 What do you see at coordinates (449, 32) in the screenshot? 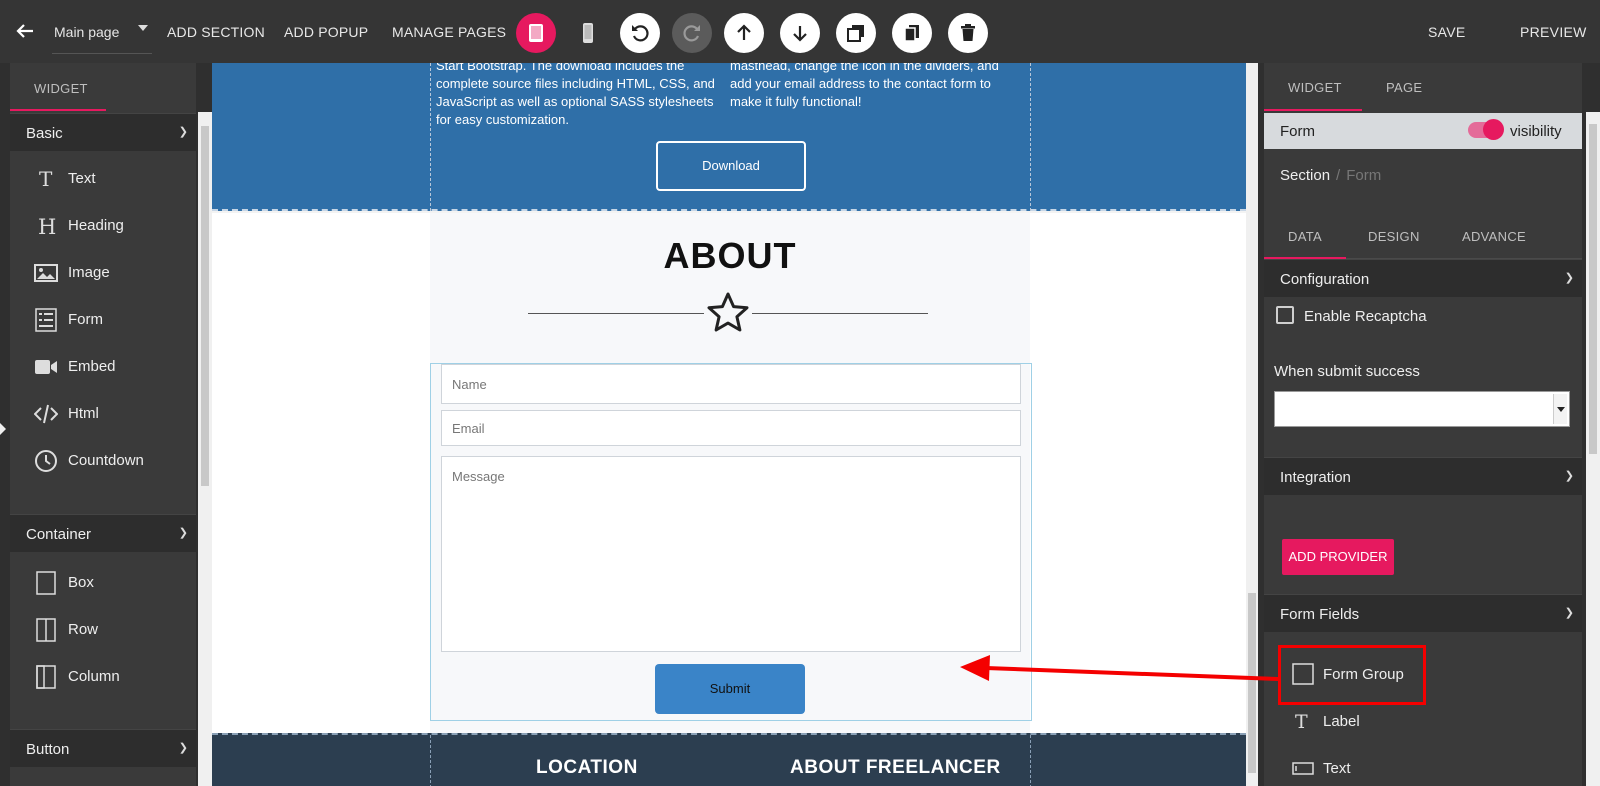
I see `manage-pages-button: MANAGE PAGES` at bounding box center [449, 32].